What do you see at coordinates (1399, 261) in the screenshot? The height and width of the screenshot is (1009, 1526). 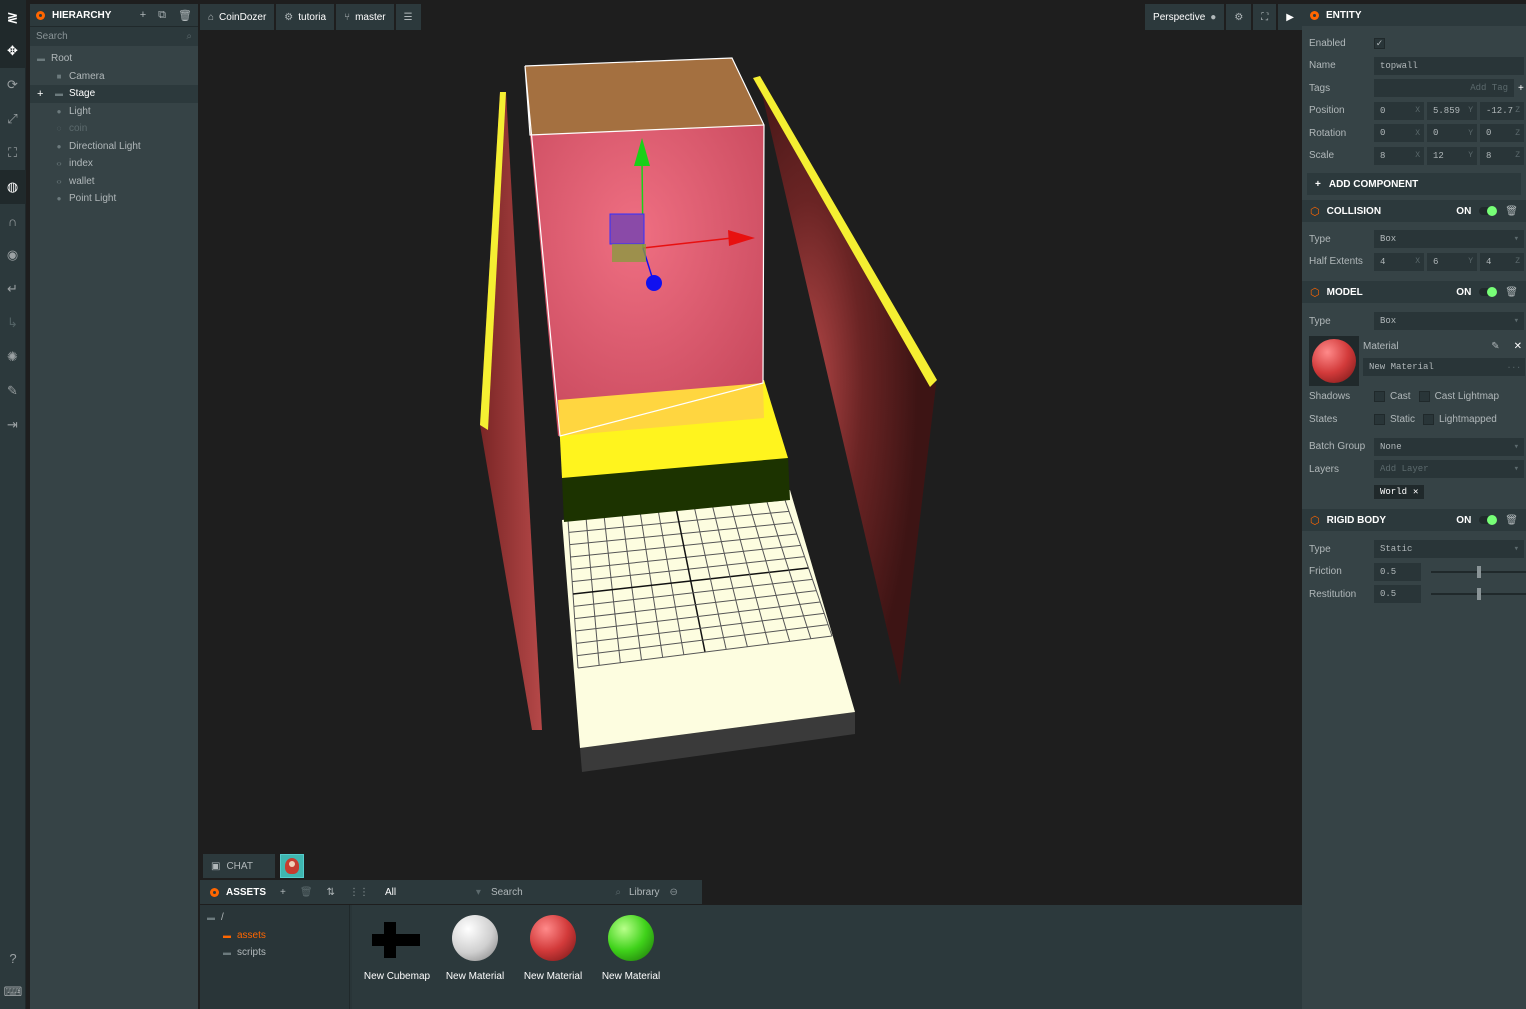 I see `half-x-field: 4X` at bounding box center [1399, 261].